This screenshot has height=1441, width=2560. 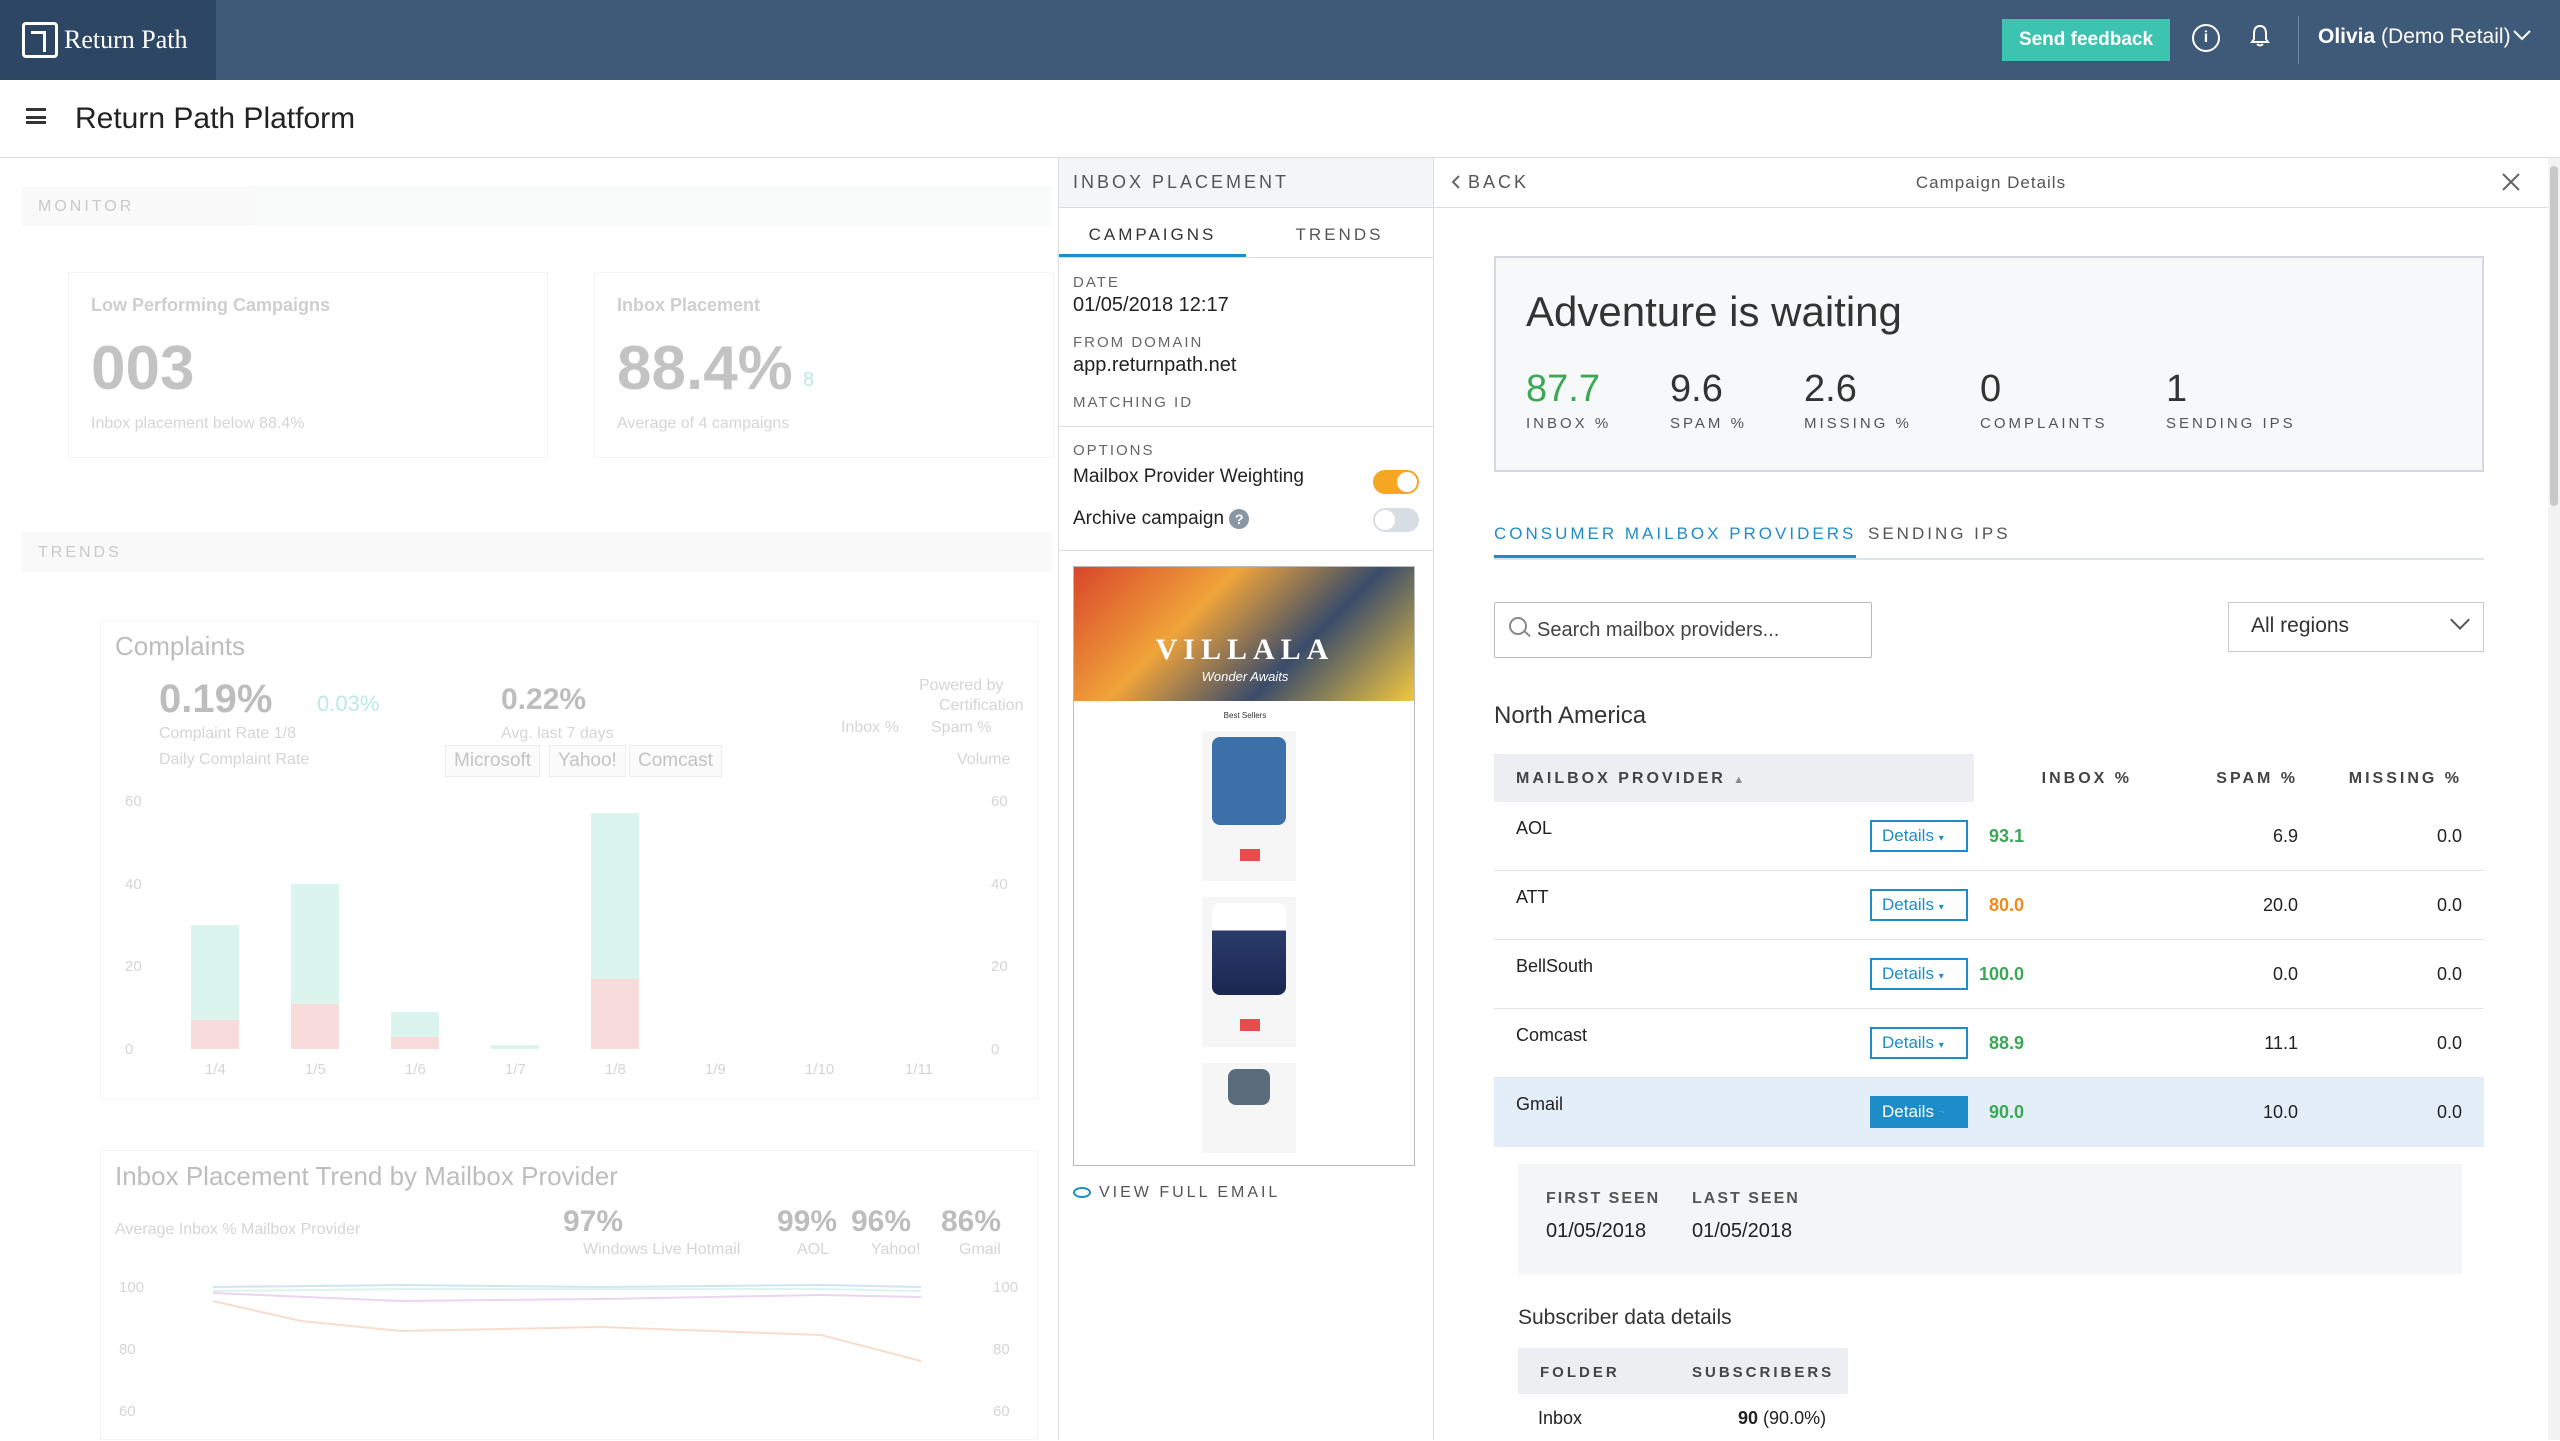 What do you see at coordinates (1152, 232) in the screenshot?
I see `tab-campaigns: CAMPAIGNS` at bounding box center [1152, 232].